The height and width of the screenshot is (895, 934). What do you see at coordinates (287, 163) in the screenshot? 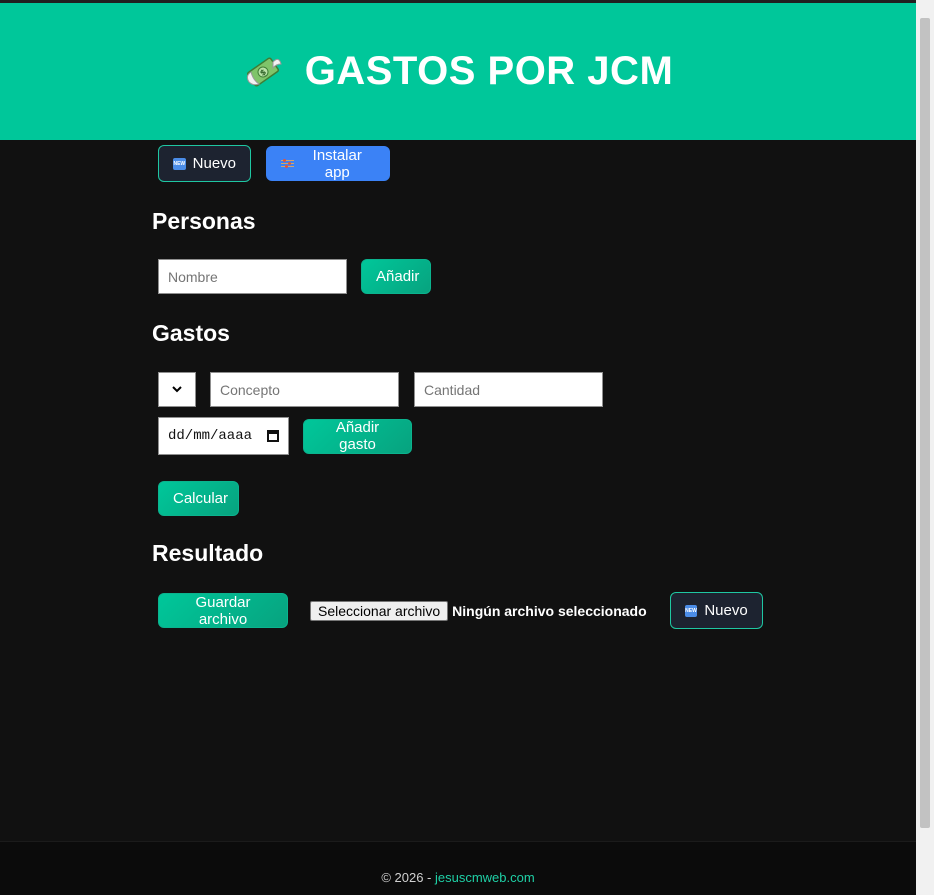
I see `abacus-icon` at bounding box center [287, 163].